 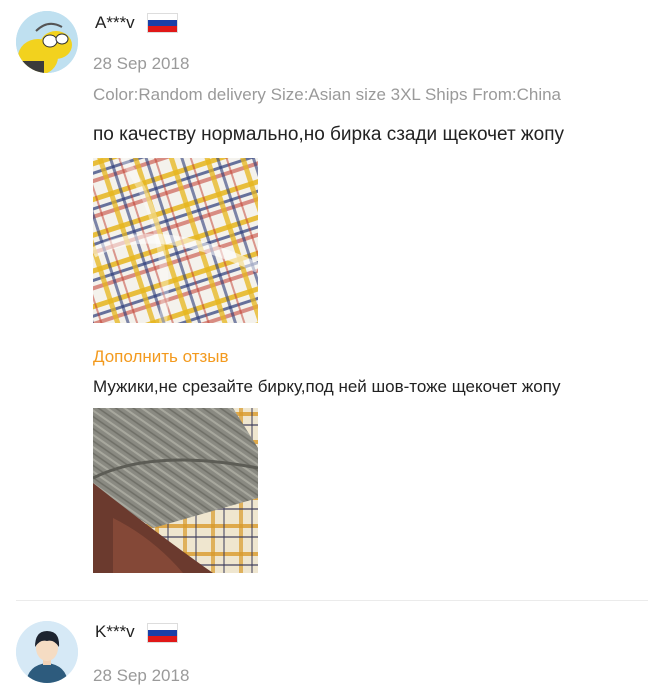 I want to click on plaid-fabric-photo, so click(x=175, y=240).